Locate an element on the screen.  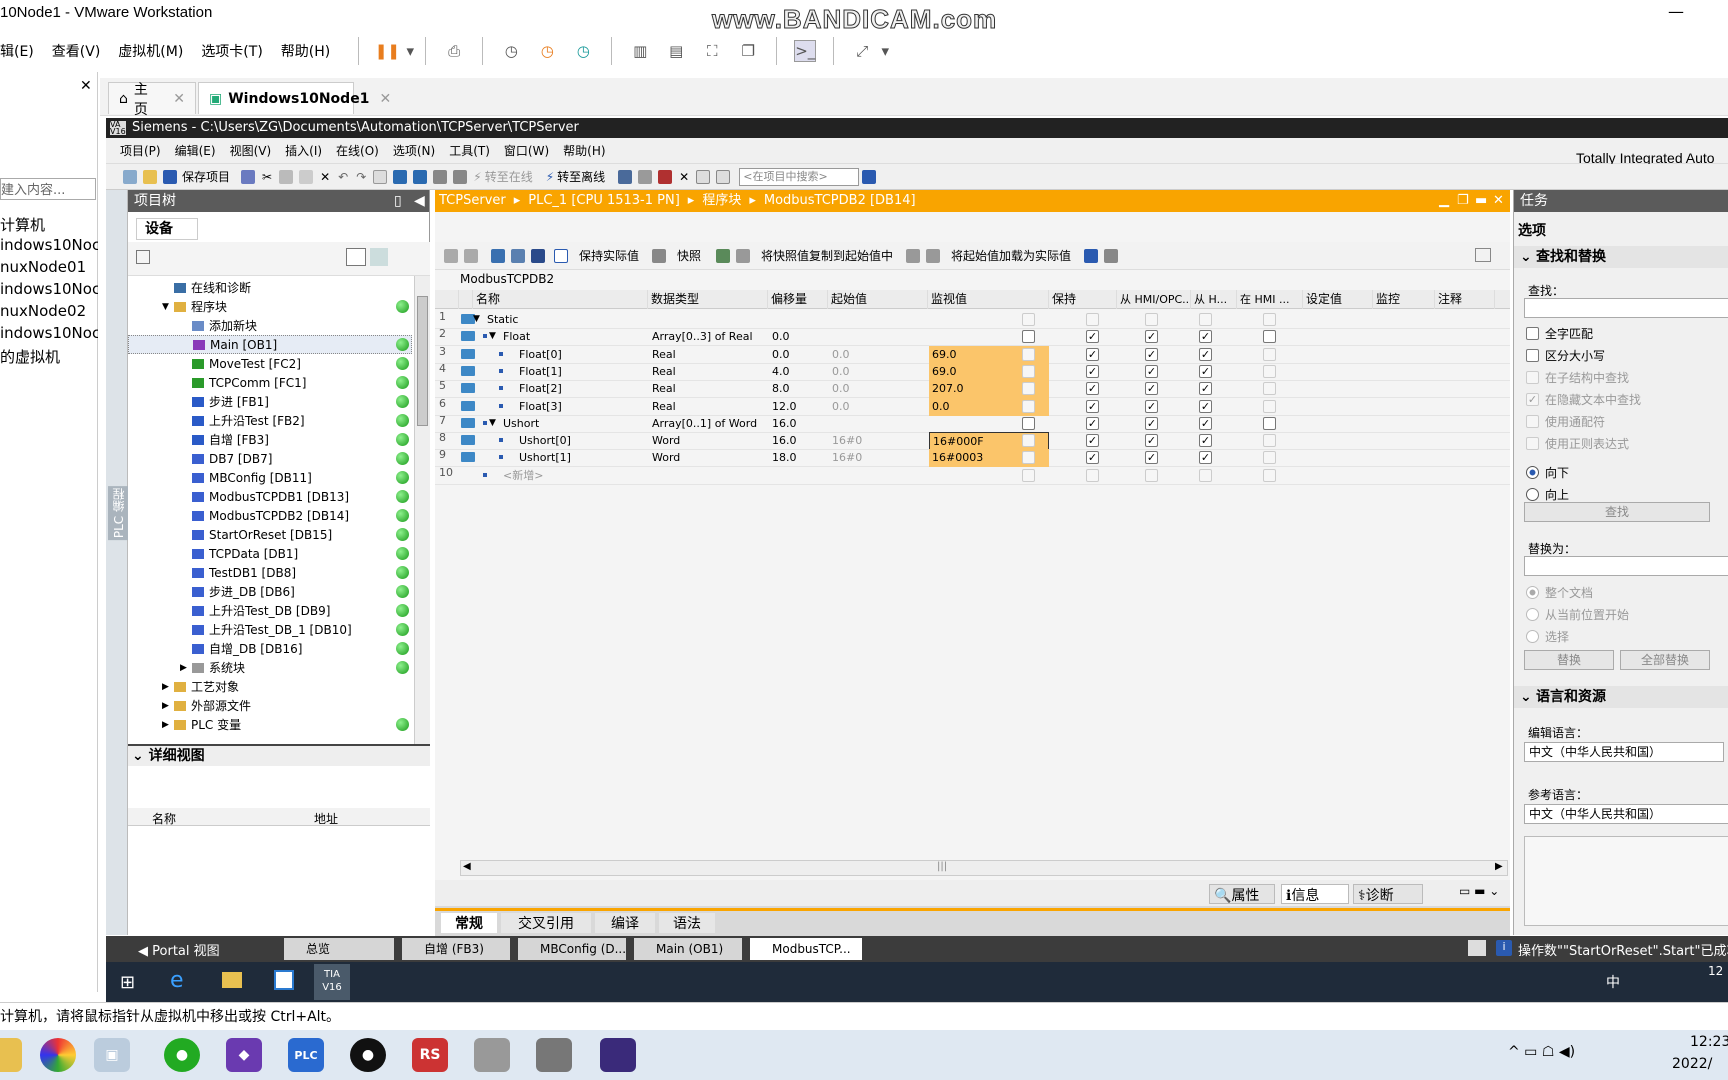
cut-icon: ✂ is located at coordinates (267, 177).